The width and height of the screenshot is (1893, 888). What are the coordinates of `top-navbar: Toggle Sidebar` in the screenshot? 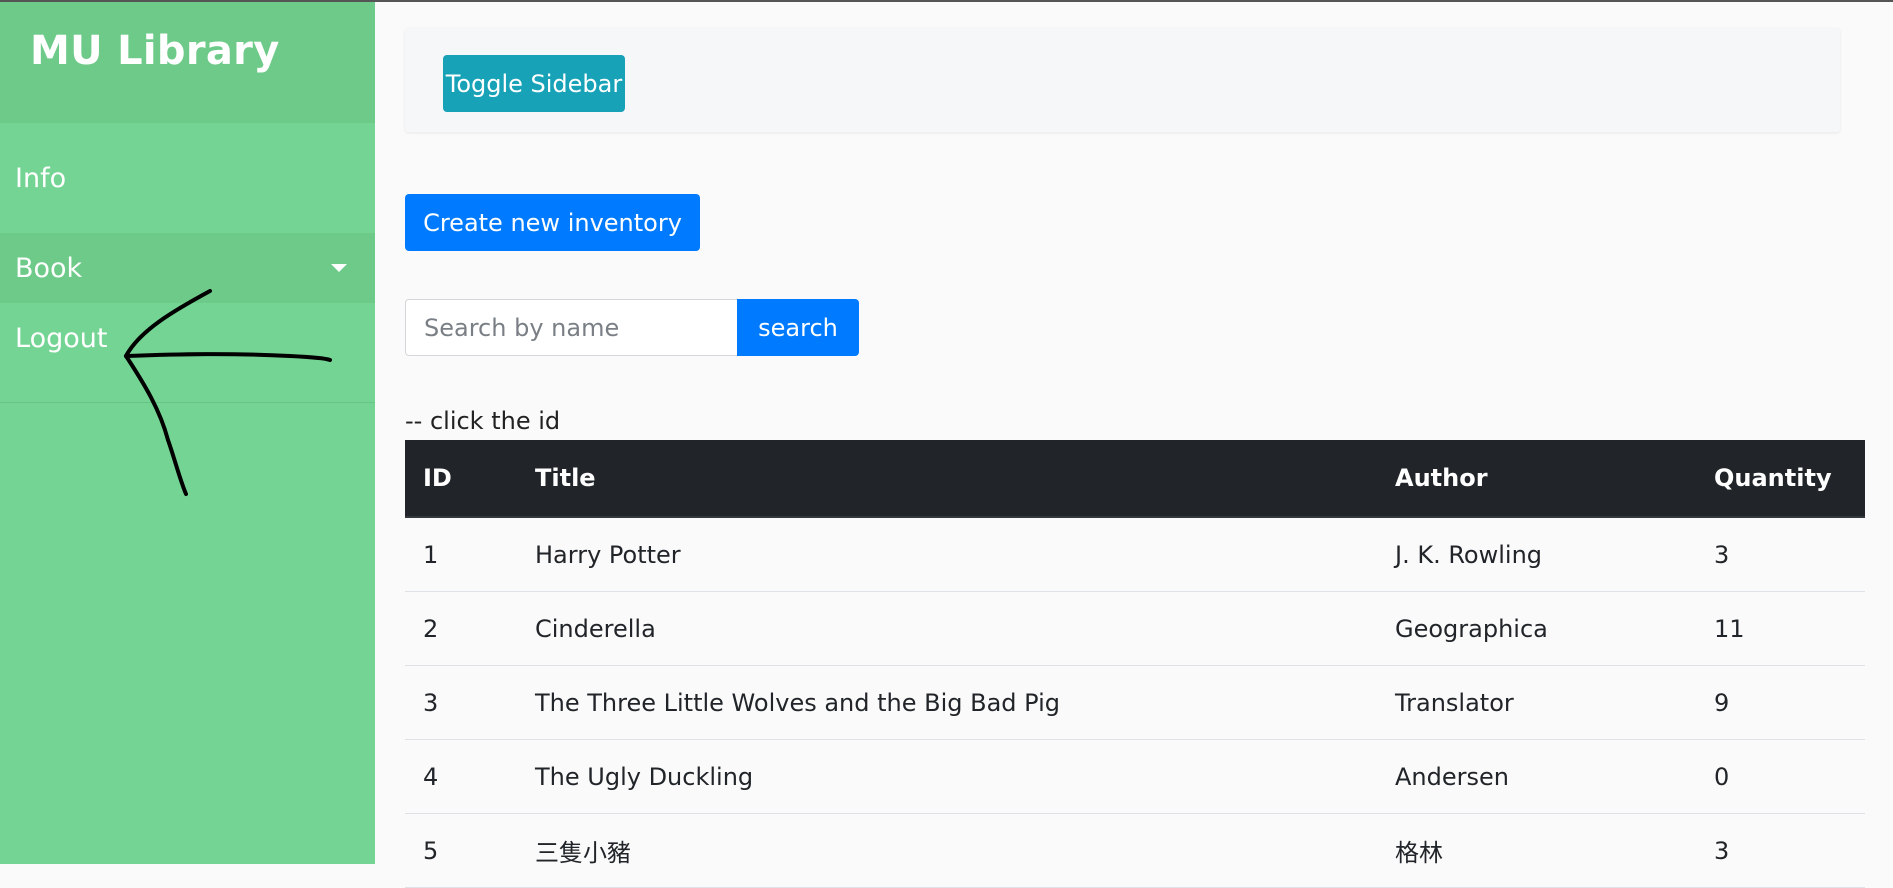 It's located at (1122, 80).